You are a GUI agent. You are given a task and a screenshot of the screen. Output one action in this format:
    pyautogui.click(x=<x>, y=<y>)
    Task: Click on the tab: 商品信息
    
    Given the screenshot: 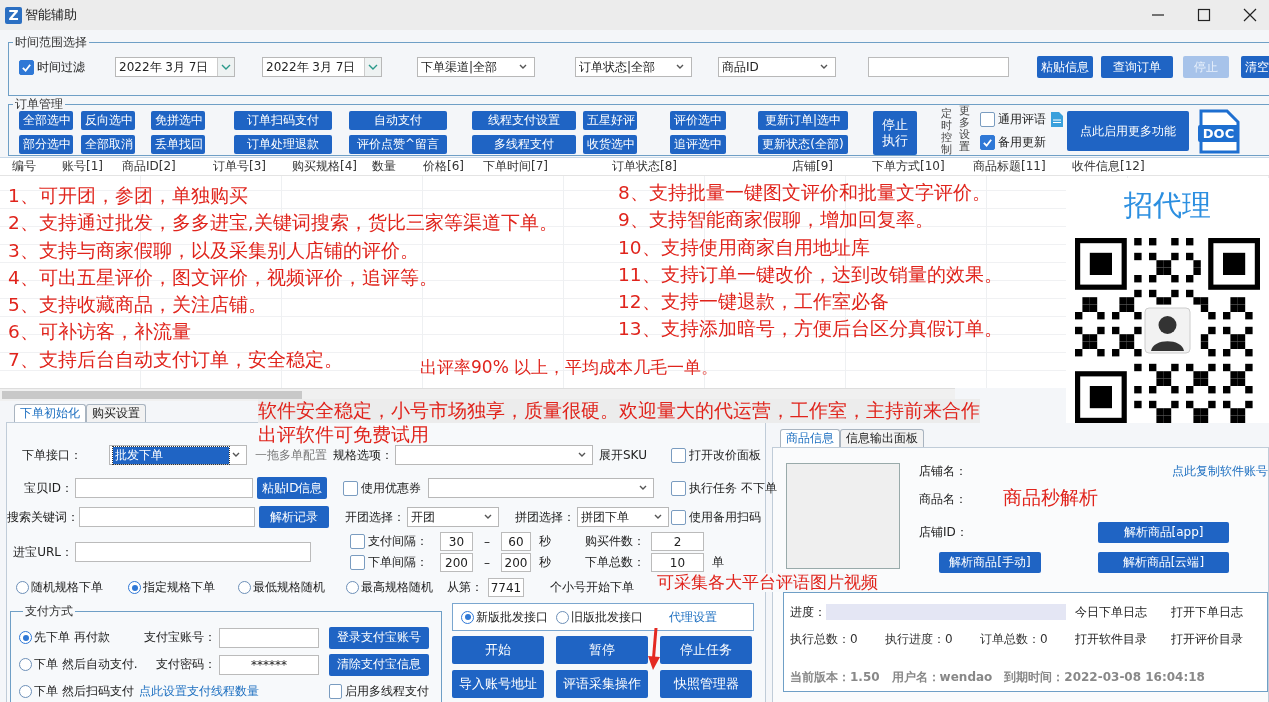 What is the action you would take?
    pyautogui.click(x=810, y=438)
    